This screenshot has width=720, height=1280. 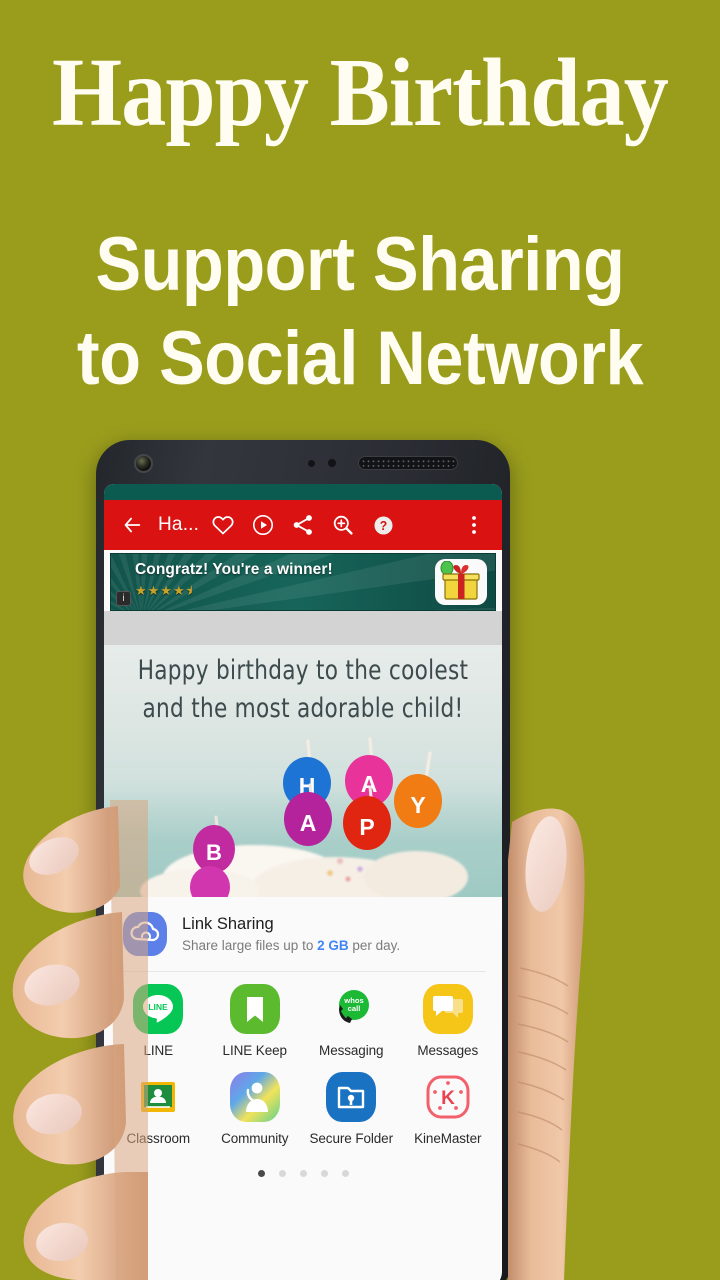 I want to click on ad-headline: Congratz! You're a winner!, so click(x=234, y=569).